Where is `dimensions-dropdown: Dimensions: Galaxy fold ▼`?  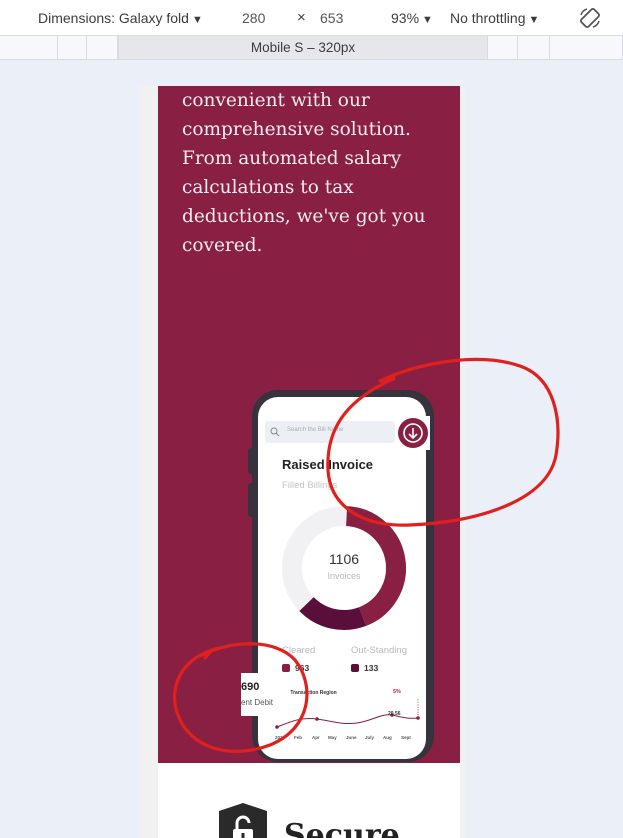 dimensions-dropdown: Dimensions: Galaxy fold ▼ is located at coordinates (120, 18).